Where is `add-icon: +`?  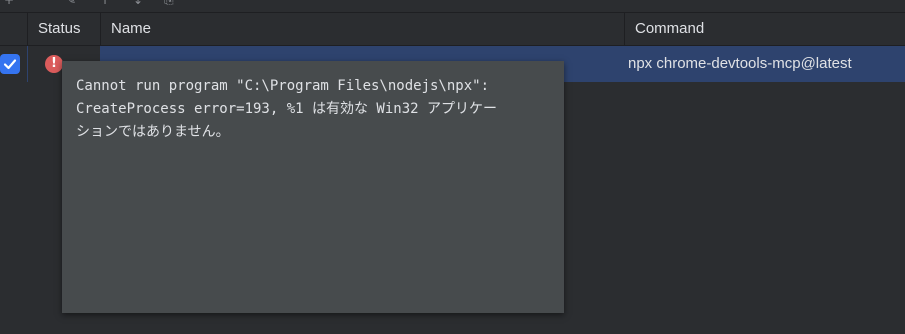 add-icon: + is located at coordinates (10, 3).